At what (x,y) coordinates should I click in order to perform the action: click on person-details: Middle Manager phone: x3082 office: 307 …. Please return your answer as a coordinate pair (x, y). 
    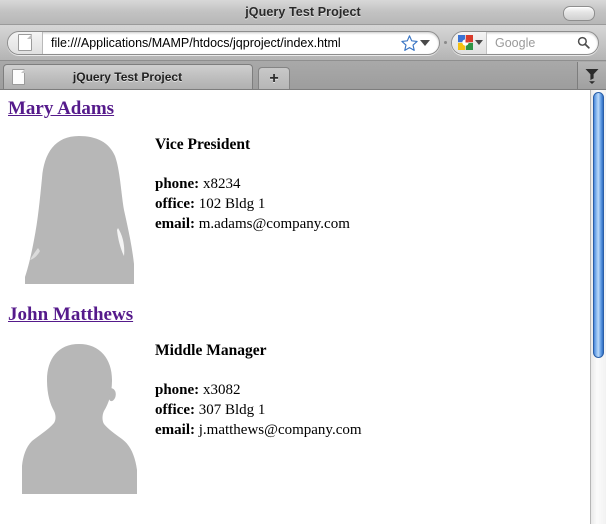
    Looking at the image, I should click on (363, 391).